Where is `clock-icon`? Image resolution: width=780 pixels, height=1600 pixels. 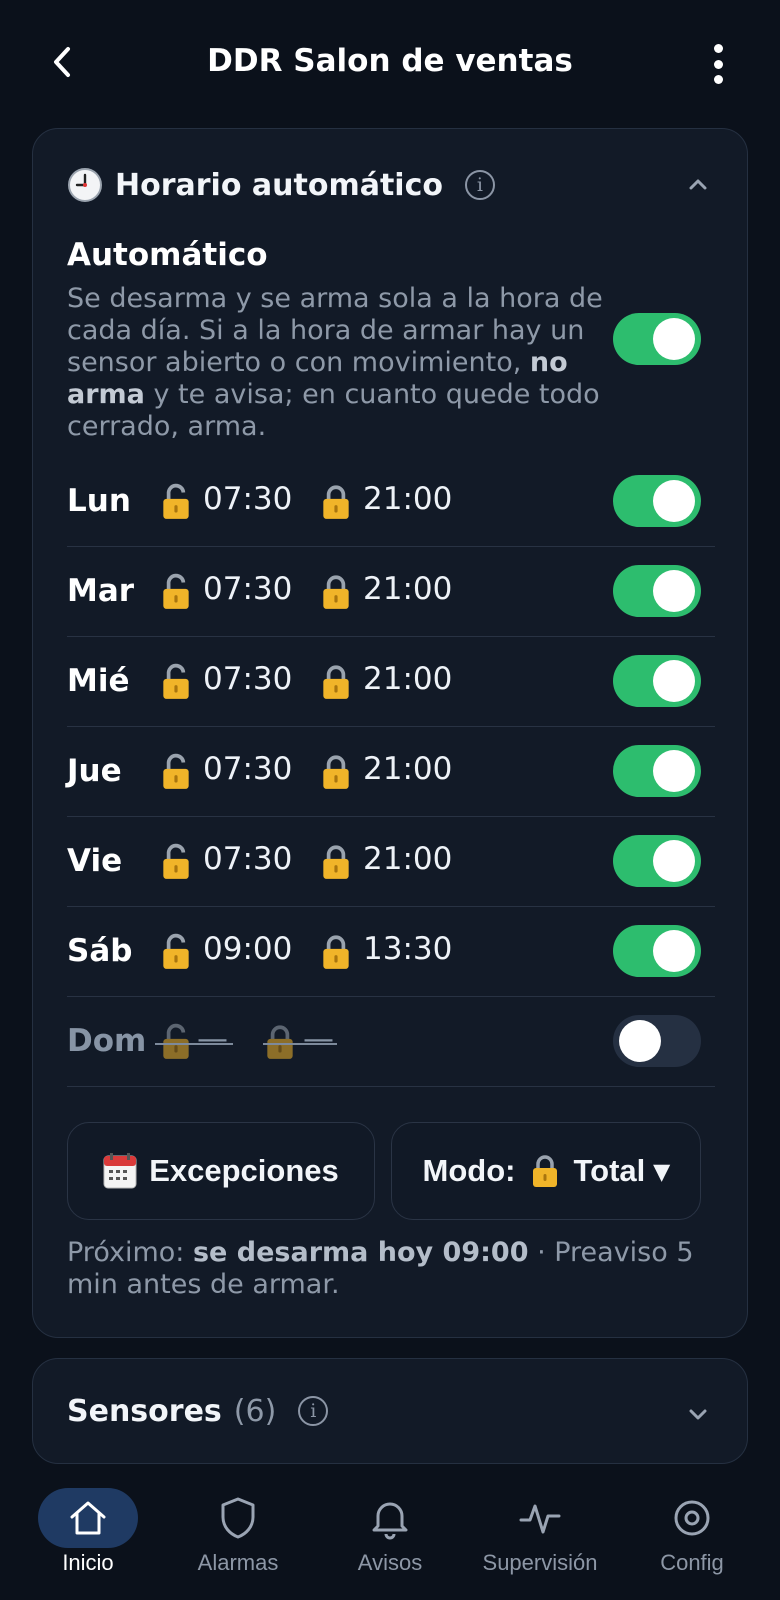
clock-icon is located at coordinates (85, 185).